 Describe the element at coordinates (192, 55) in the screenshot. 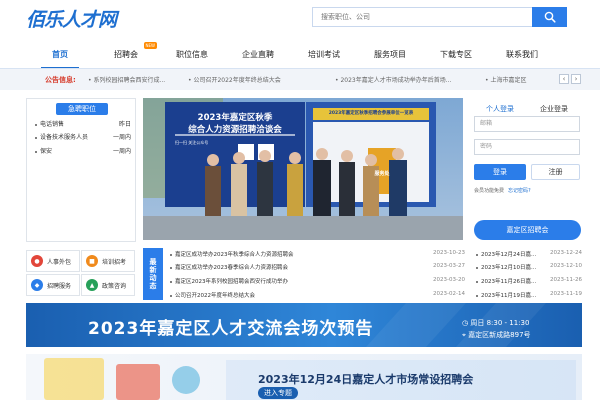

I see `nav-jobs: 职位信息` at that location.